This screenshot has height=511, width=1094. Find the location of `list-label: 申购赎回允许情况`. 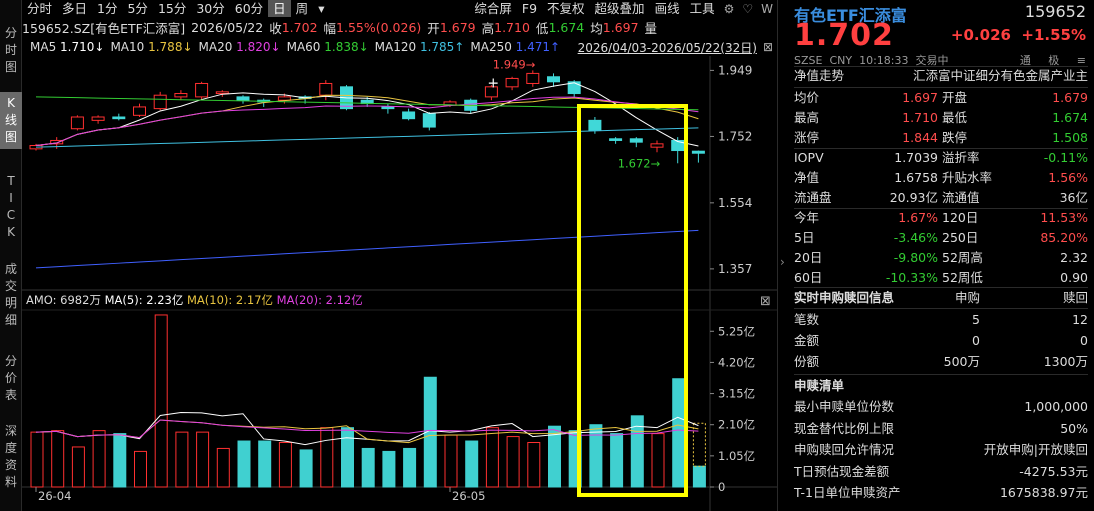

list-label: 申购赎回允许情况 is located at coordinates (844, 449).